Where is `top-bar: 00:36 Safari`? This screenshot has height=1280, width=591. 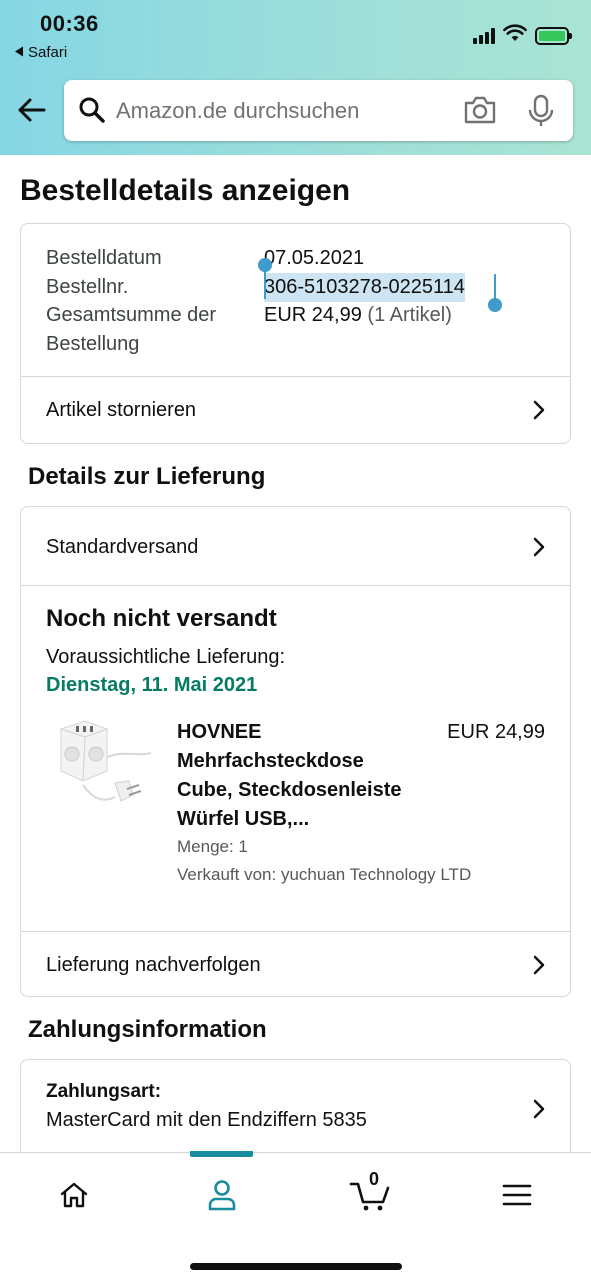
top-bar: 00:36 Safari is located at coordinates (295, 77).